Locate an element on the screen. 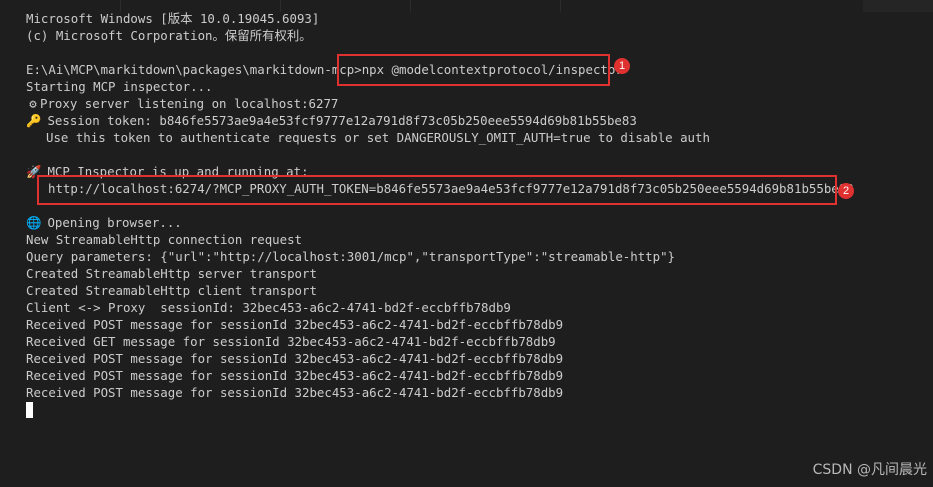  annotation-badge-1: 1 is located at coordinates (622, 66).